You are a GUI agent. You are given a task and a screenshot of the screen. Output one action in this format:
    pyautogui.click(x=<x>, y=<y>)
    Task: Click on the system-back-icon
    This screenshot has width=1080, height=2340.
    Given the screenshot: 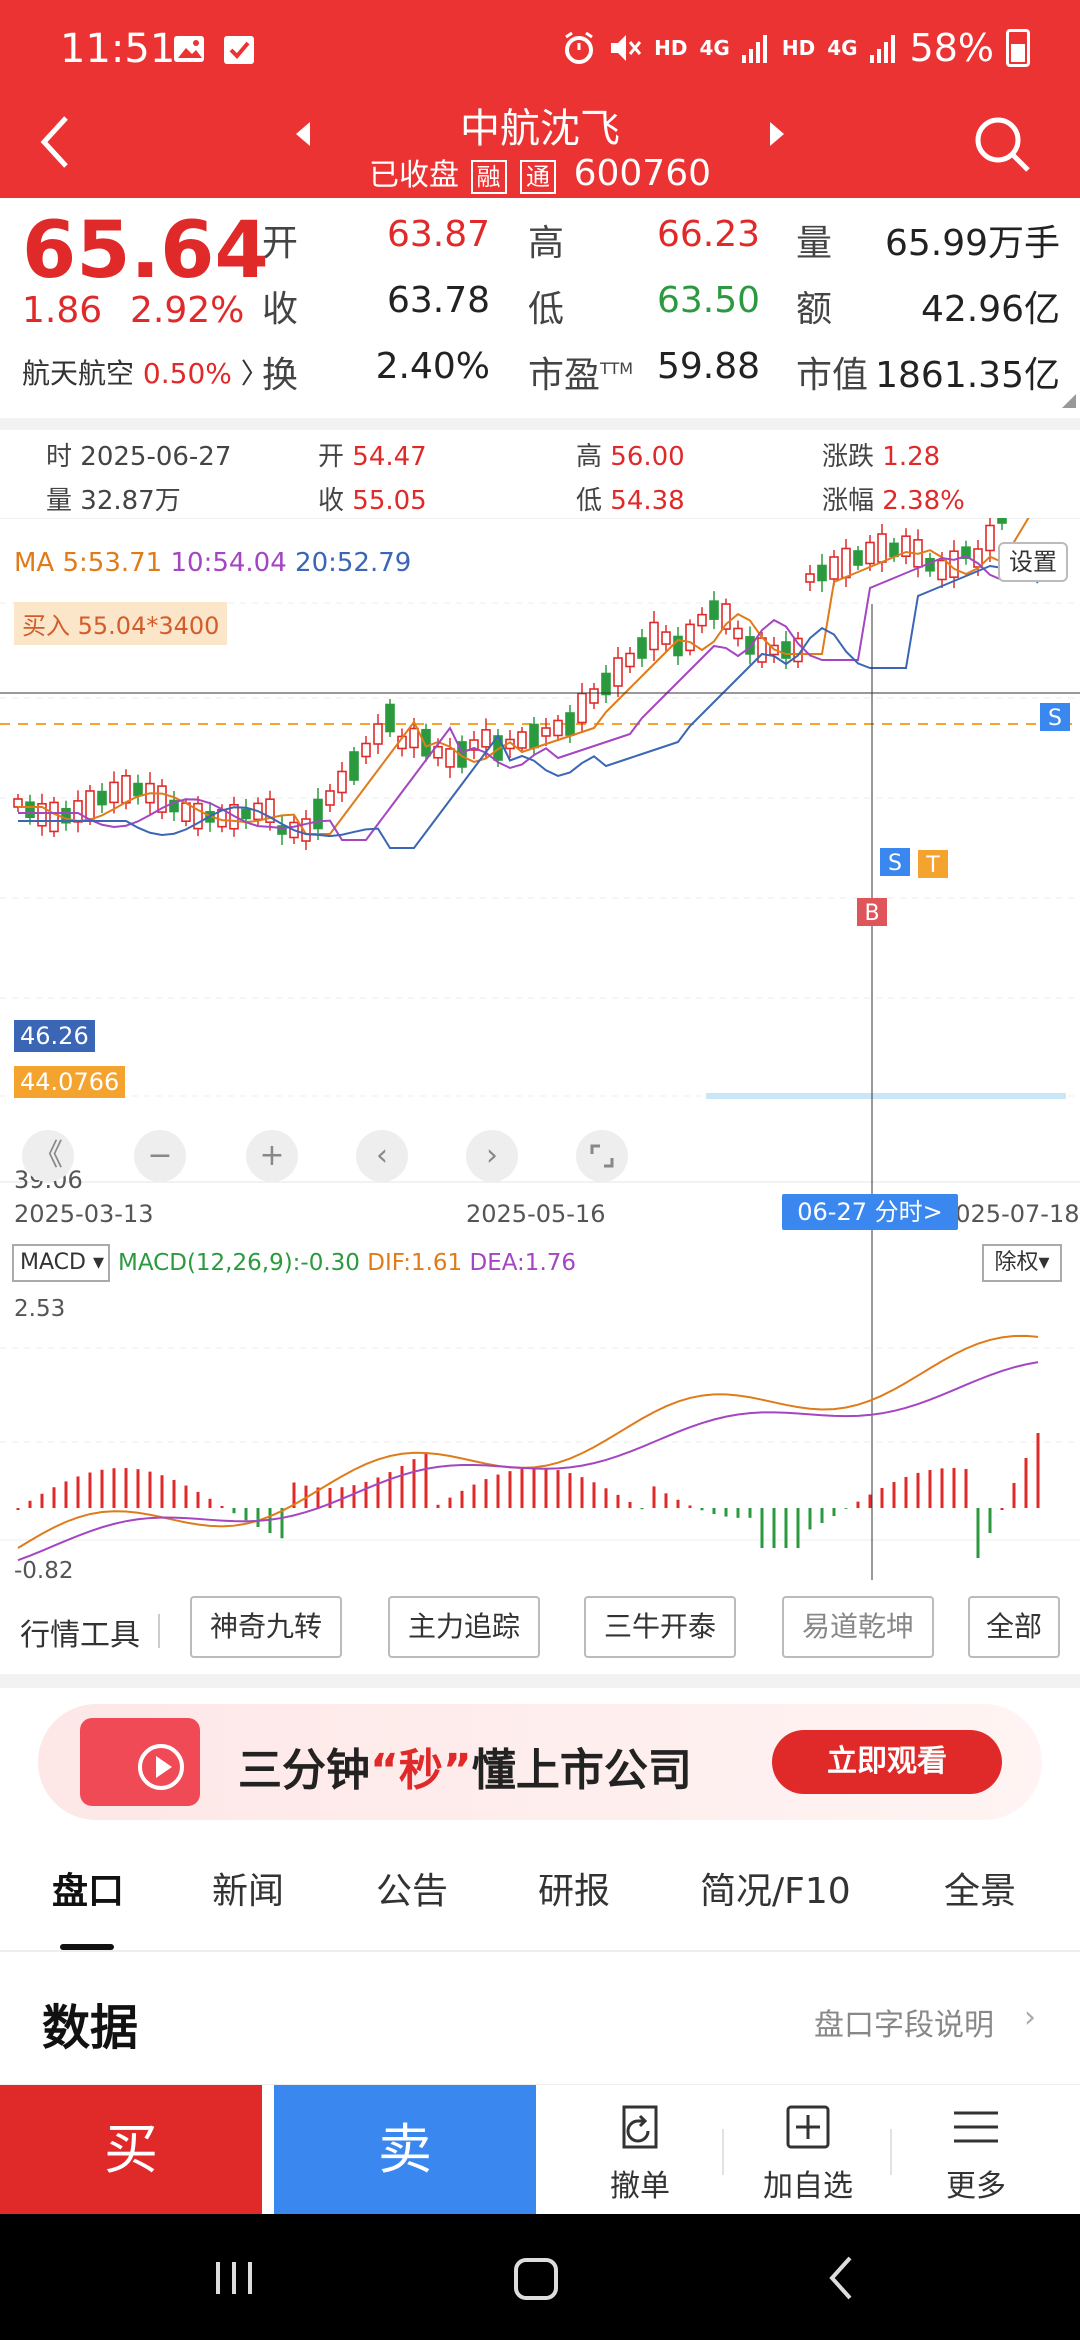 What is the action you would take?
    pyautogui.click(x=840, y=2278)
    